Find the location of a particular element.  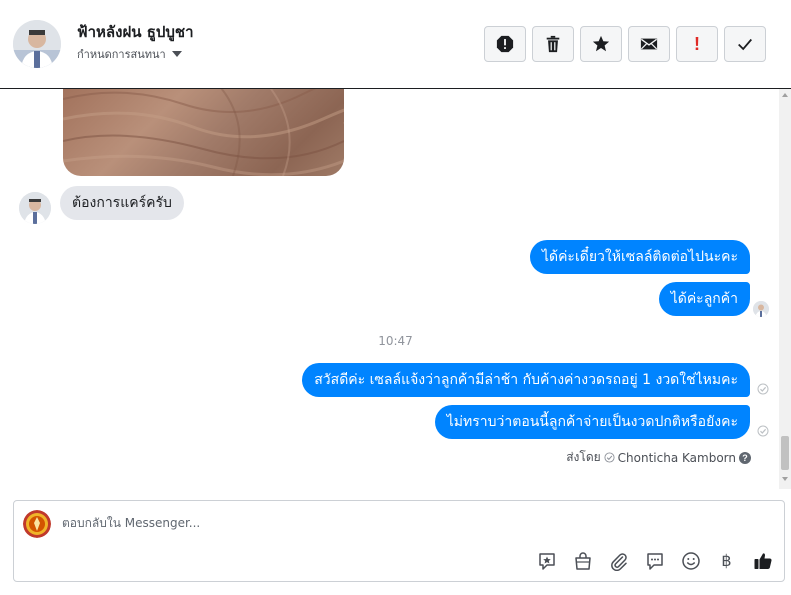

conversation-settings-label: กำหนดการสนทนา is located at coordinates (121, 54).